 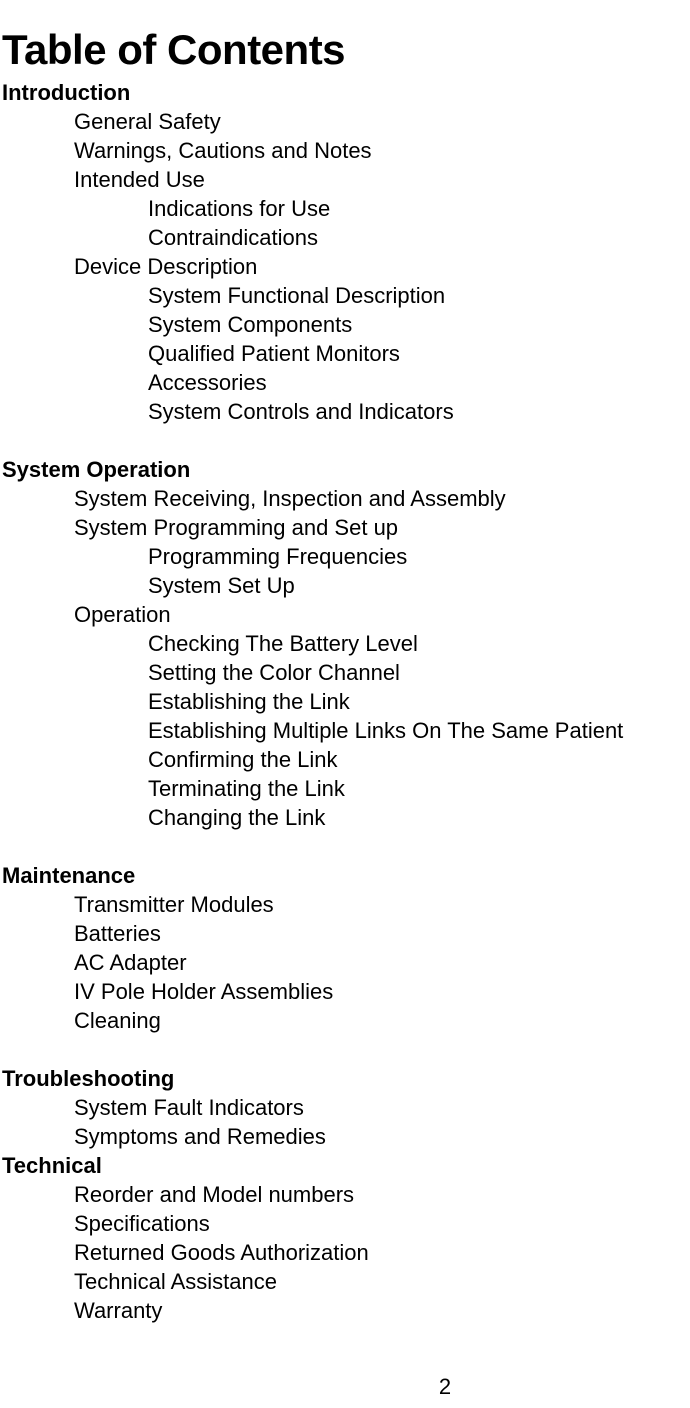 What do you see at coordinates (345, 759) in the screenshot?
I see `toc-entry: Confirming the Link` at bounding box center [345, 759].